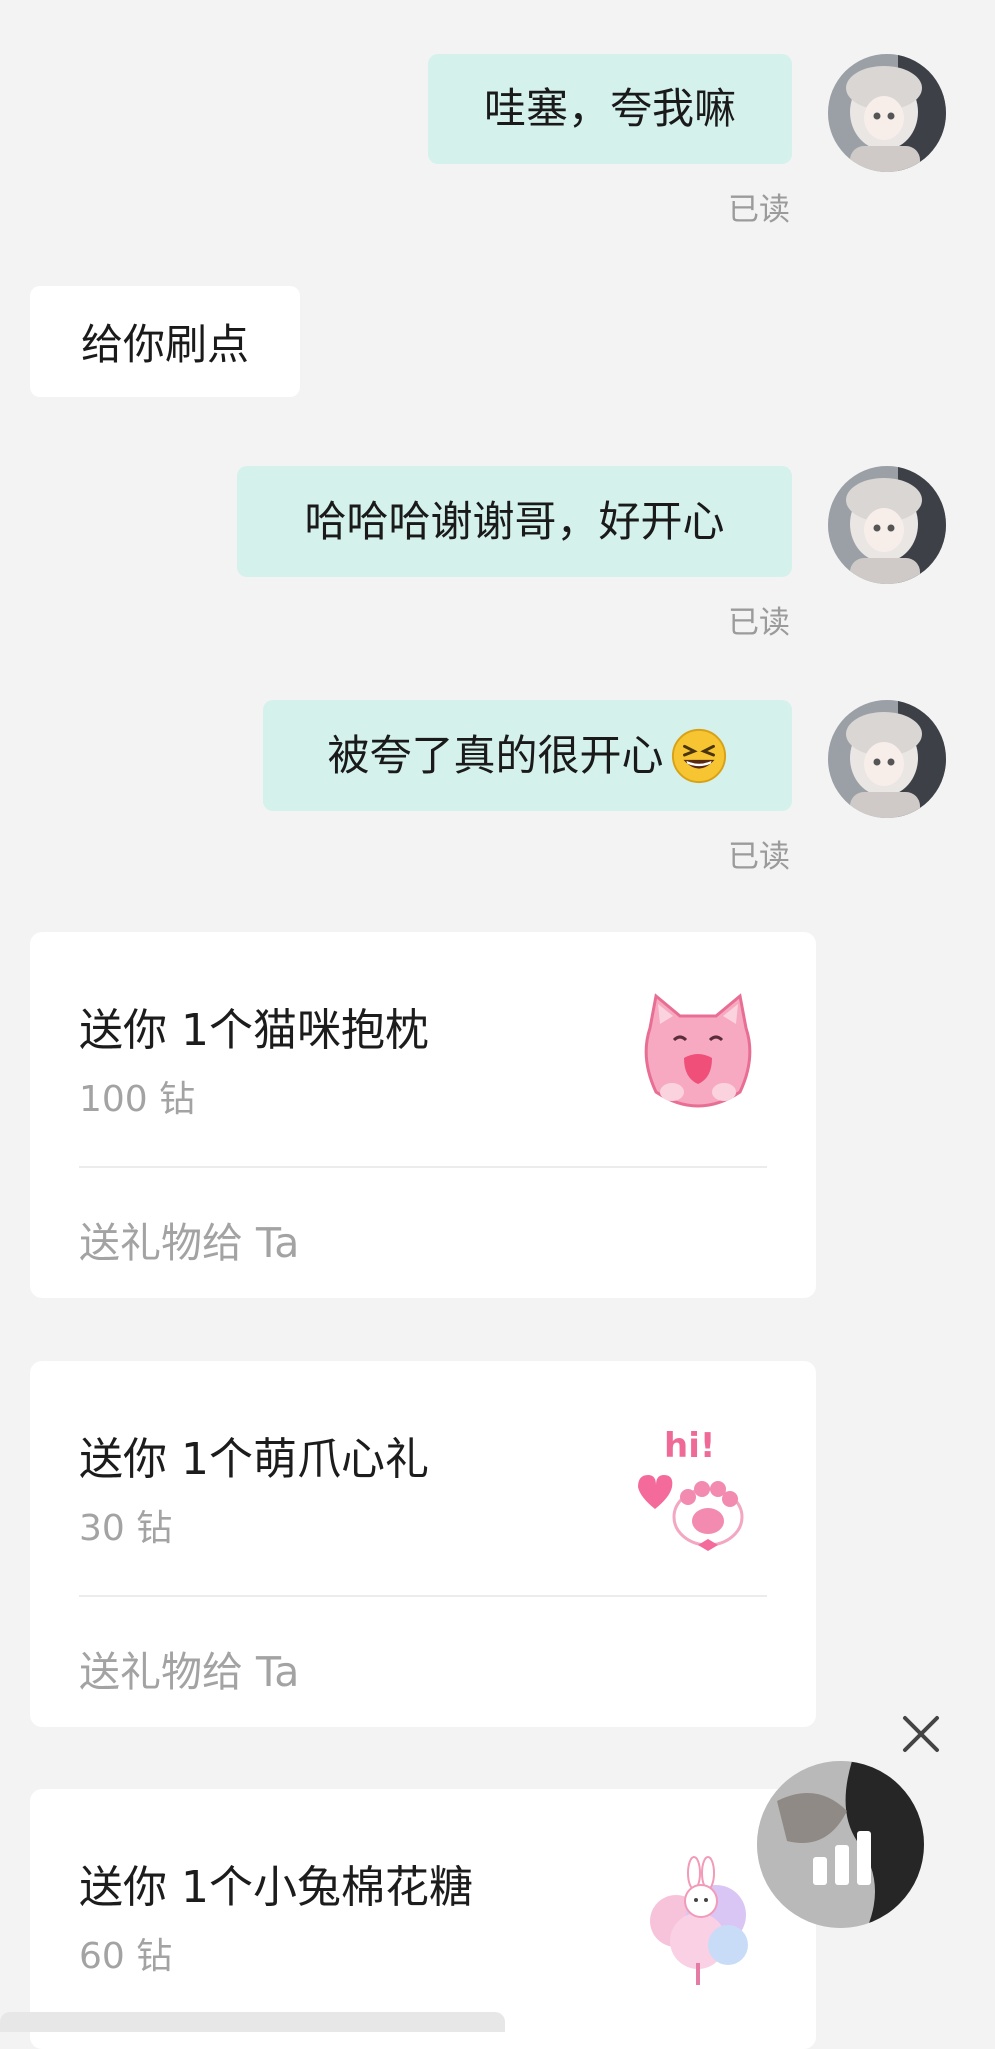 The height and width of the screenshot is (2049, 995). Describe the element at coordinates (252, 2022) in the screenshot. I see `home-indicator-bar` at that location.